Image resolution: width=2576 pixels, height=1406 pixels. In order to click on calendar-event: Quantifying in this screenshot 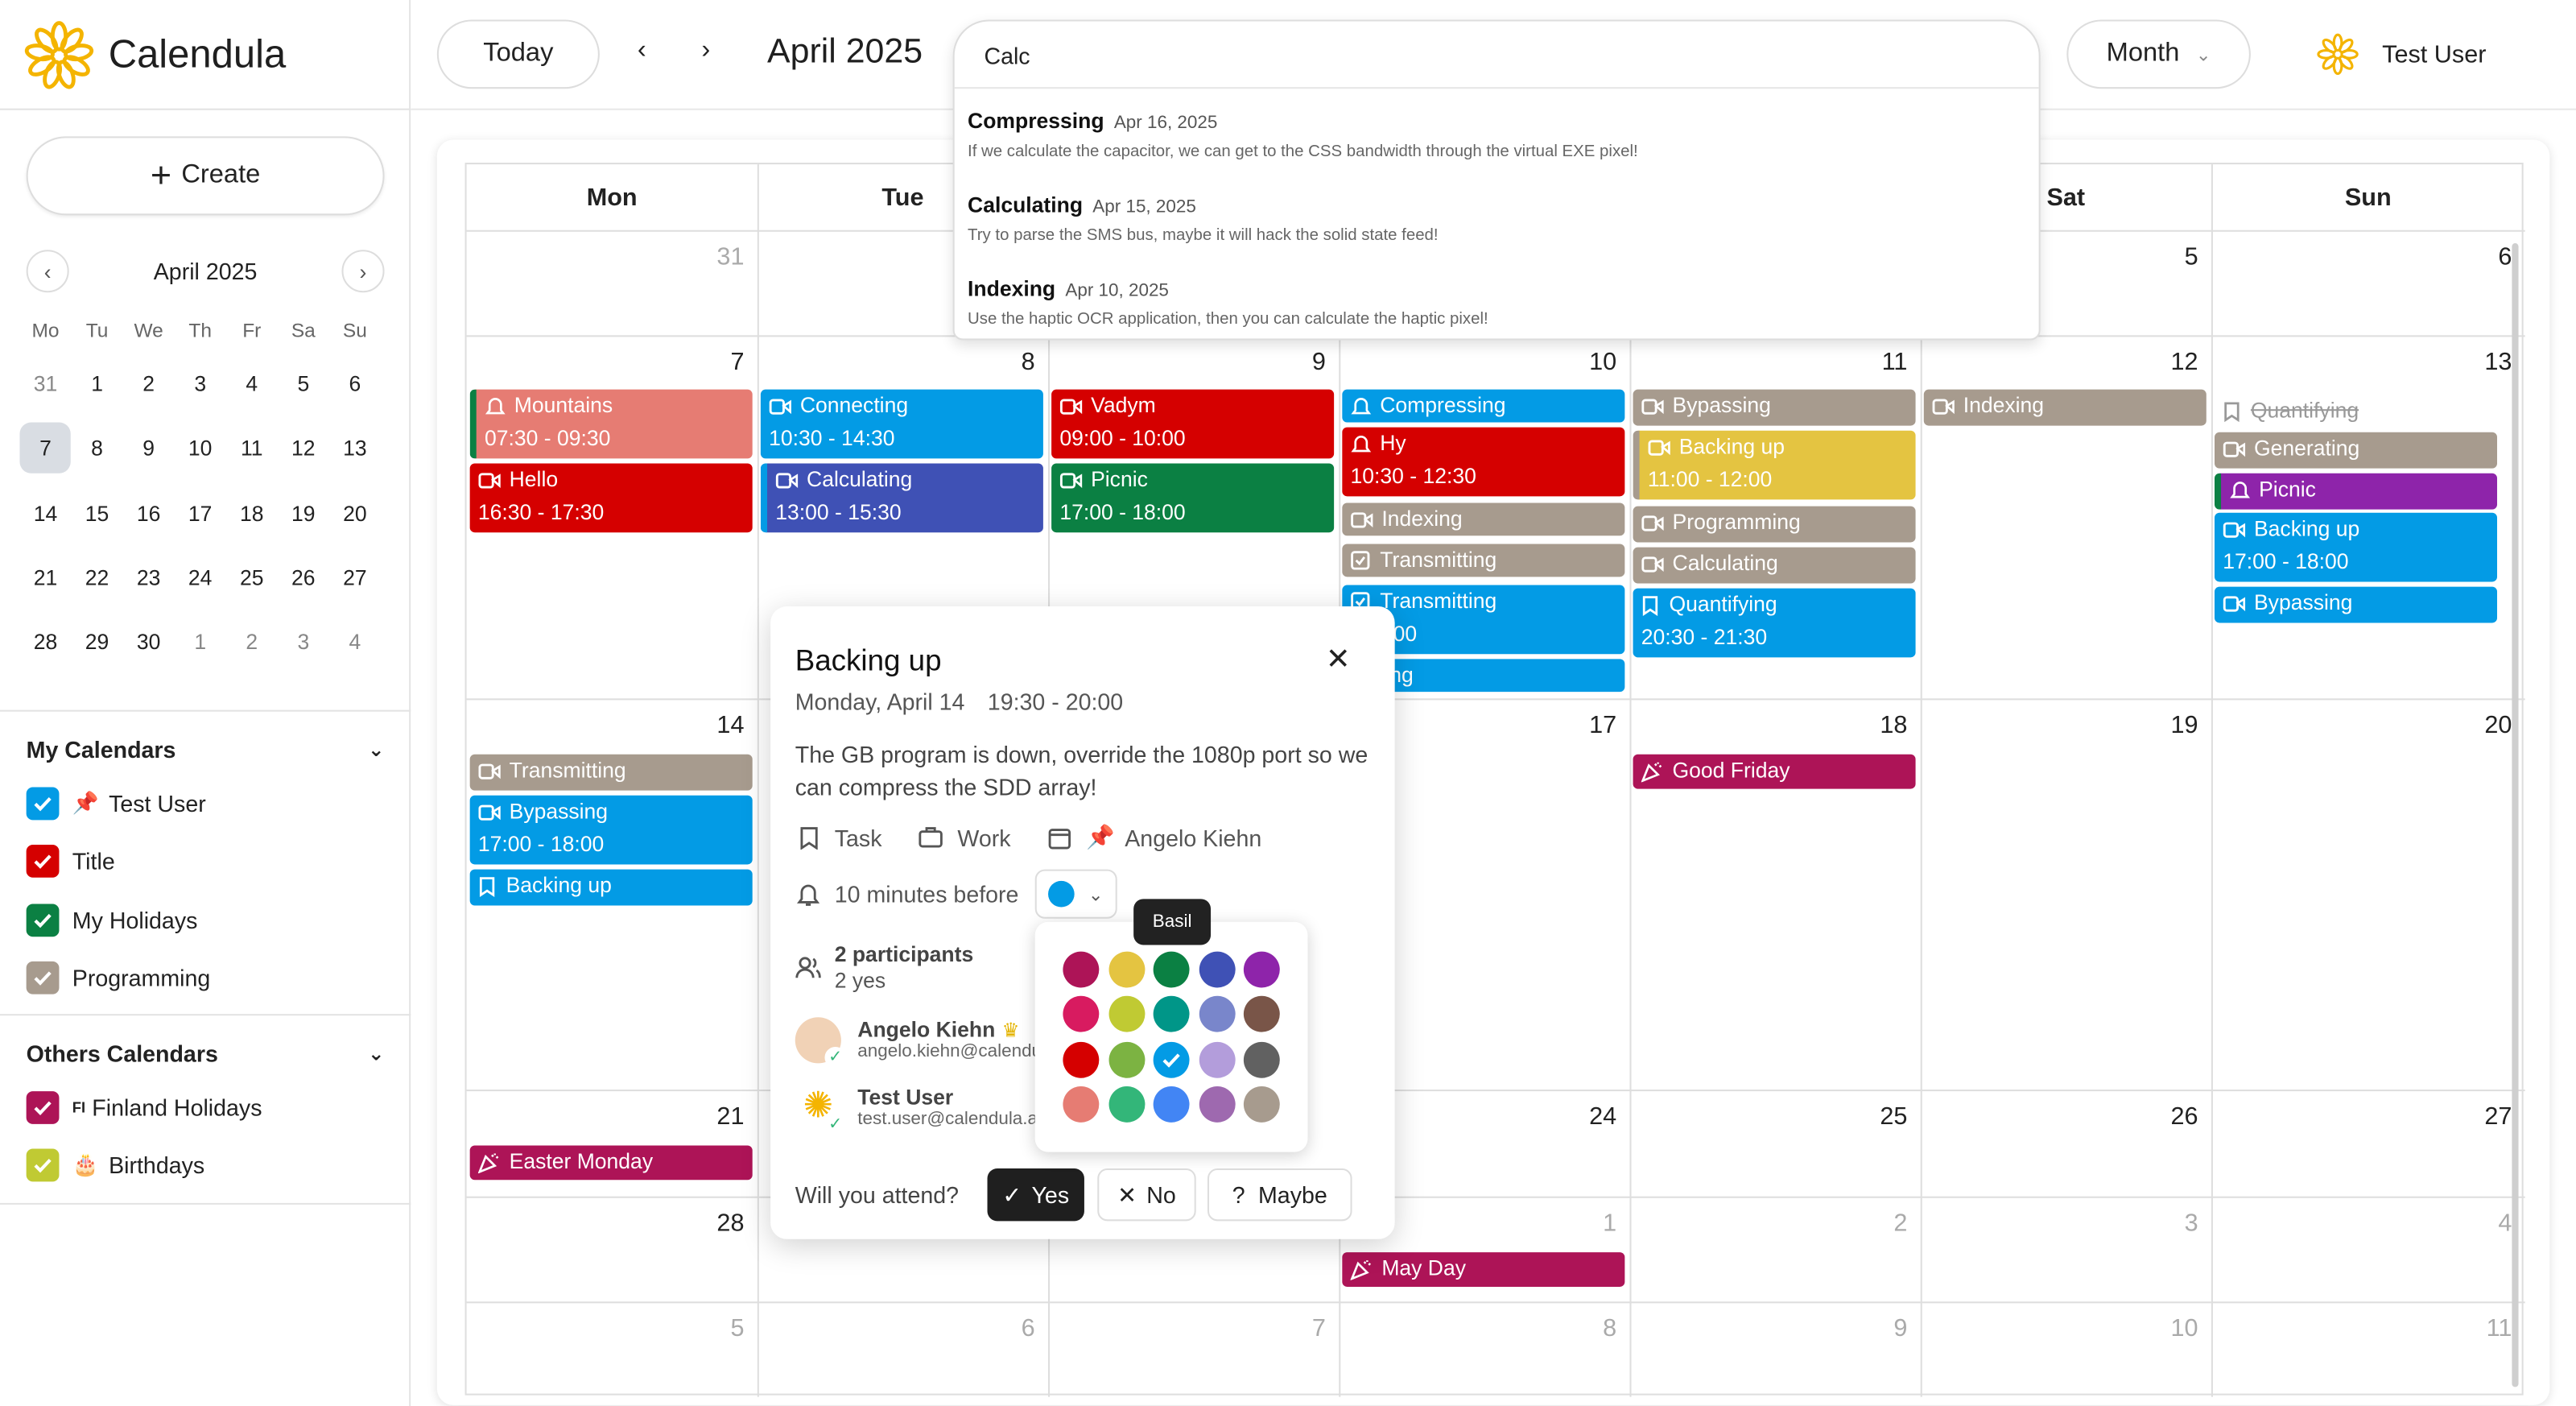, I will do `click(2356, 411)`.